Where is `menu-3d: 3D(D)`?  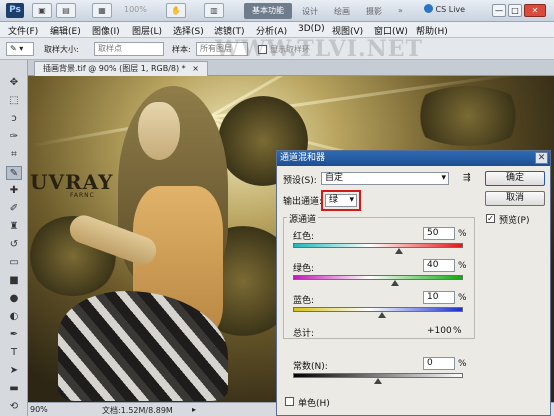
menu-3d: 3D(D) is located at coordinates (311, 29).